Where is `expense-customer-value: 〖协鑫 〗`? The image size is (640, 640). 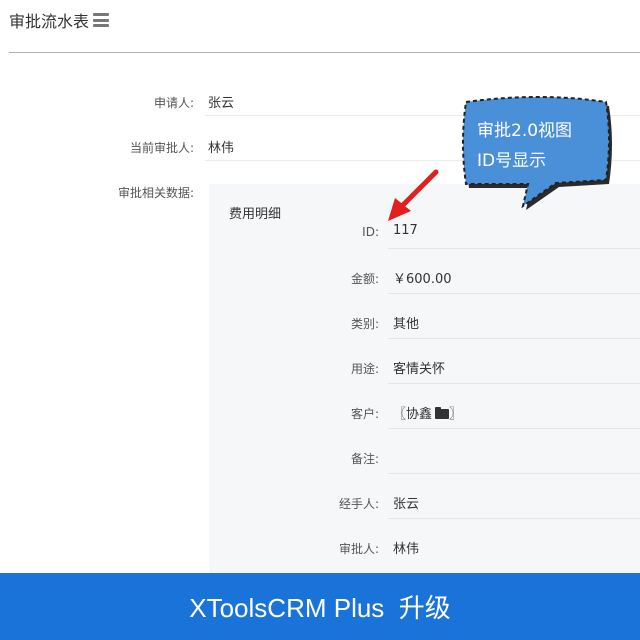
expense-customer-value: 〖协鑫 〗 is located at coordinates (427, 412).